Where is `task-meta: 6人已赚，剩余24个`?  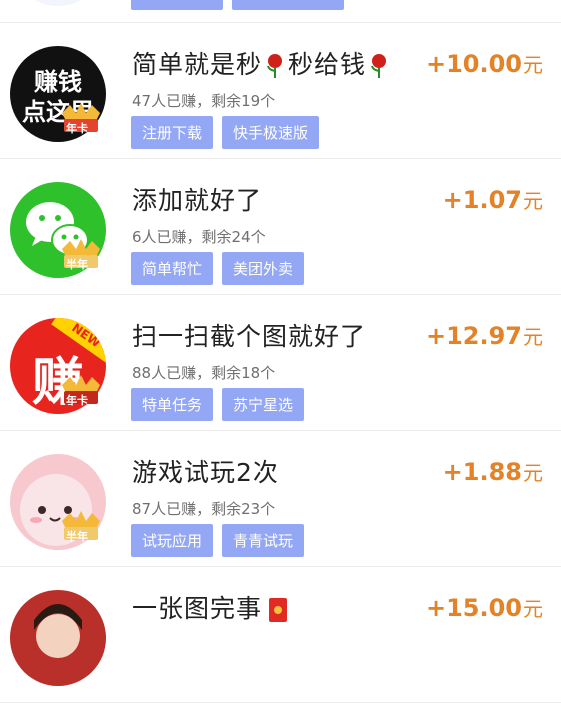
task-meta: 6人已赚，剩余24个 is located at coordinates (199, 237).